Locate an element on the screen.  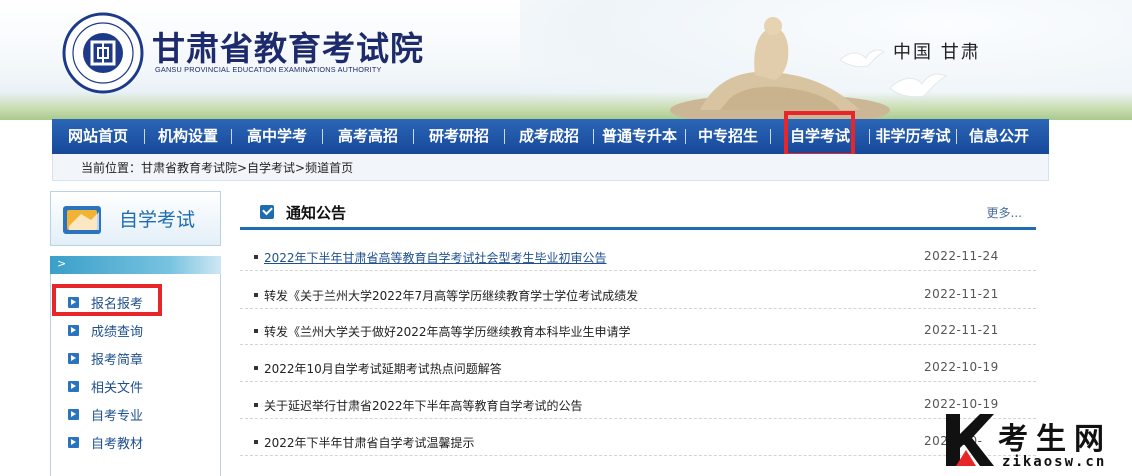
sidebar-tab: > is located at coordinates (135, 265).